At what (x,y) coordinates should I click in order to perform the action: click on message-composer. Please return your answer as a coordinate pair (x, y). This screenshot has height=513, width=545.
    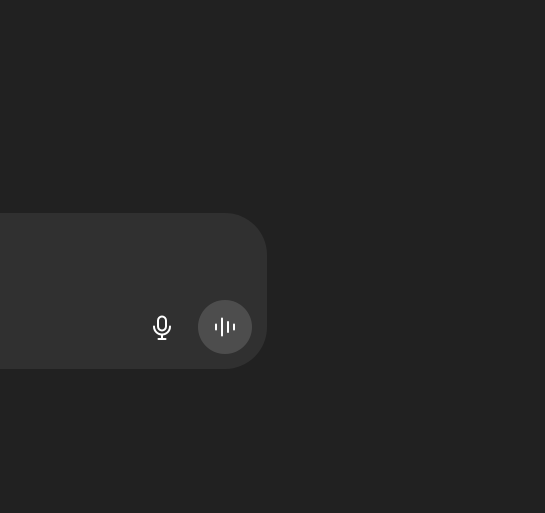
    Looking at the image, I should click on (133, 291).